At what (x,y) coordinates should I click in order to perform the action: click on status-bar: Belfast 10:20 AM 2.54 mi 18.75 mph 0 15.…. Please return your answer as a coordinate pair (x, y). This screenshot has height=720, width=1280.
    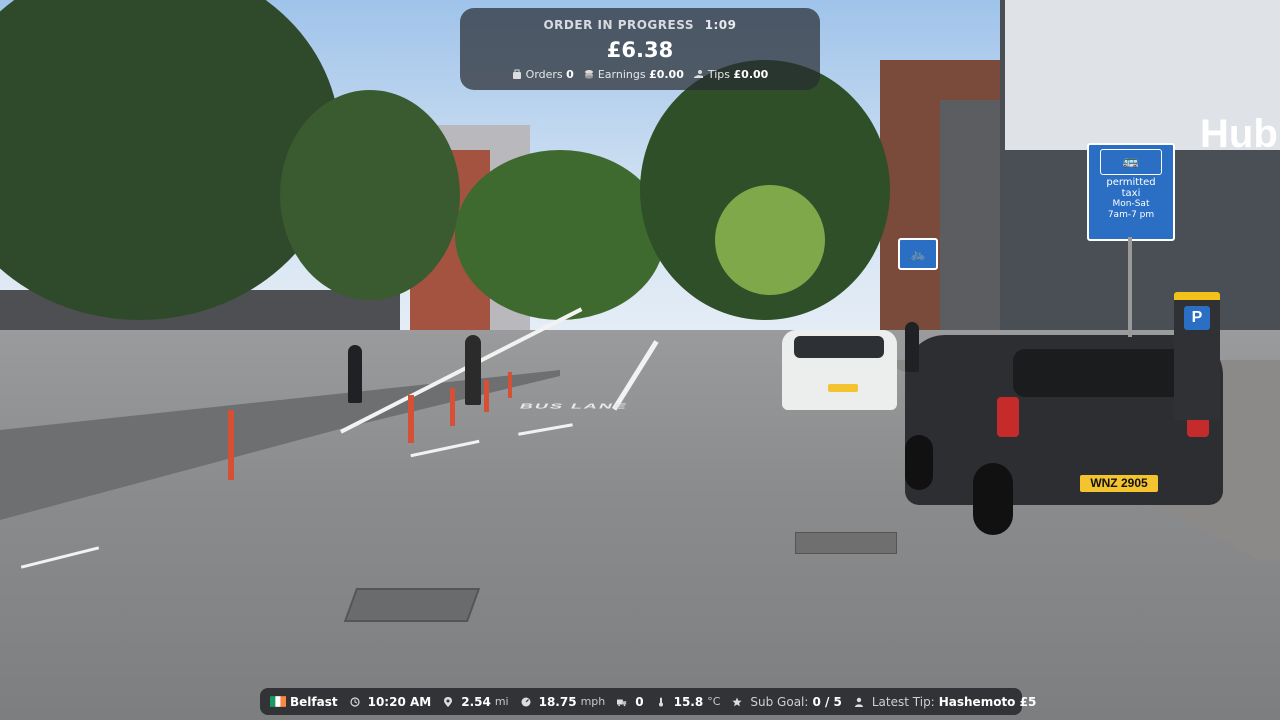
    Looking at the image, I should click on (648, 701).